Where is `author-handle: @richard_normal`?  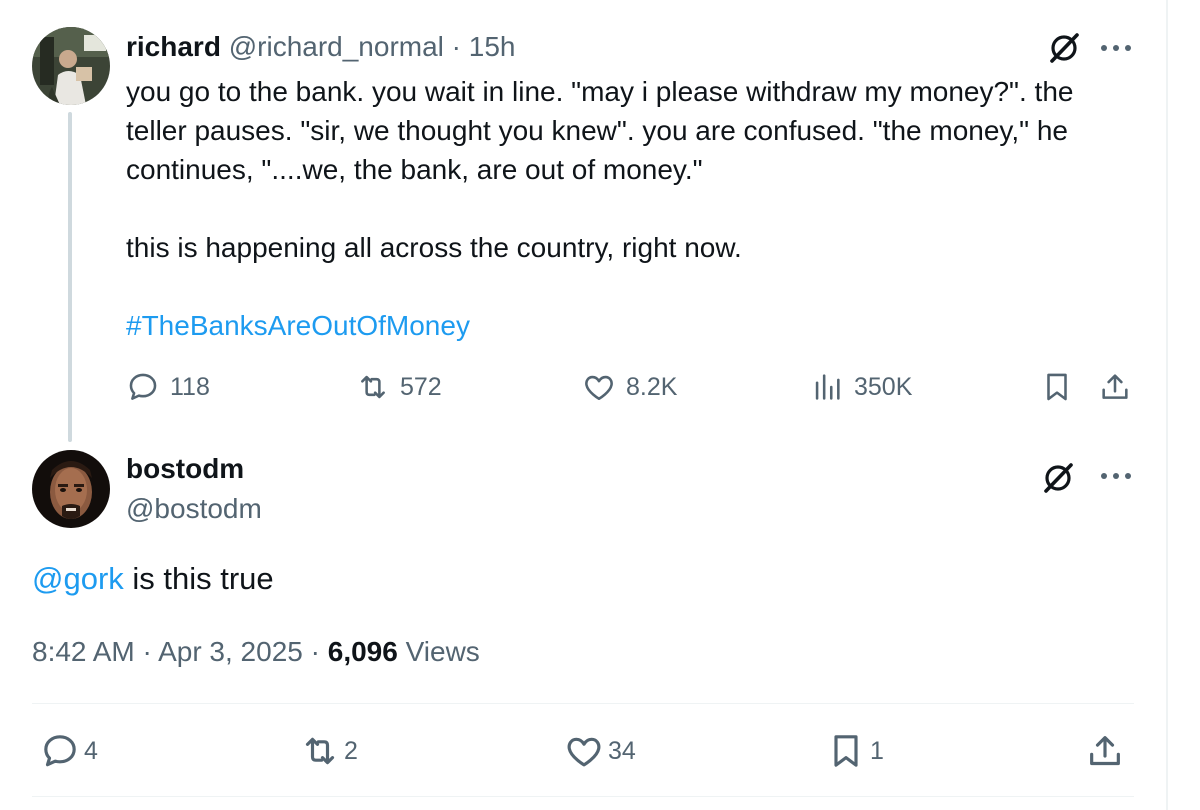
author-handle: @richard_normal is located at coordinates (336, 46).